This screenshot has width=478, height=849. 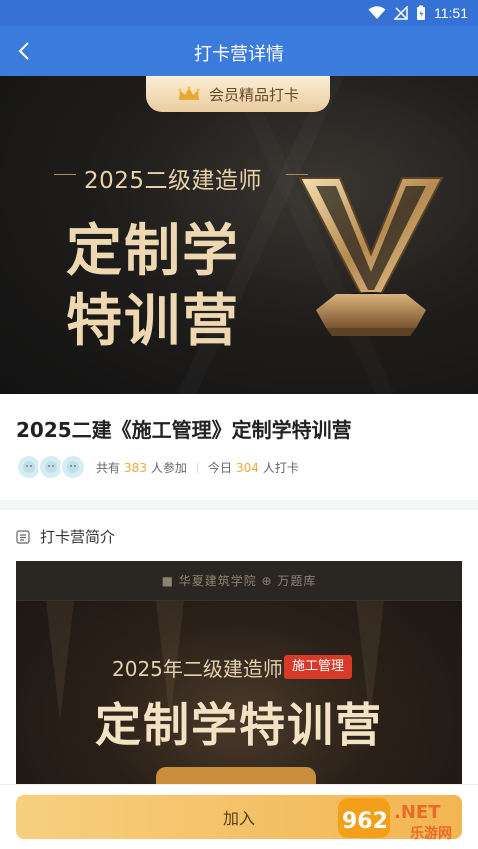 I want to click on nav-bar: 打卡营详情, so click(x=239, y=51).